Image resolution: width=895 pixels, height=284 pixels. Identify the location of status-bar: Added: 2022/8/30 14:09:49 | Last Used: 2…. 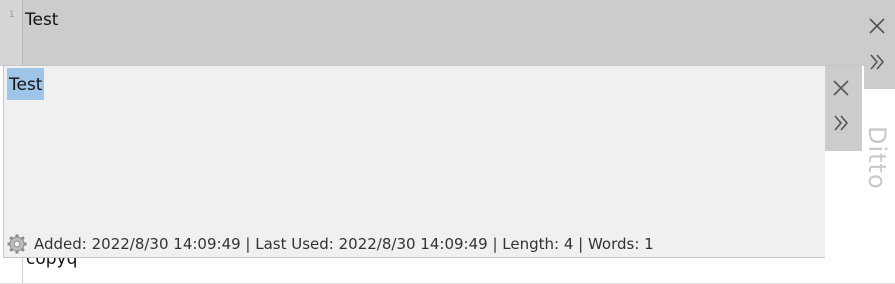
(414, 244).